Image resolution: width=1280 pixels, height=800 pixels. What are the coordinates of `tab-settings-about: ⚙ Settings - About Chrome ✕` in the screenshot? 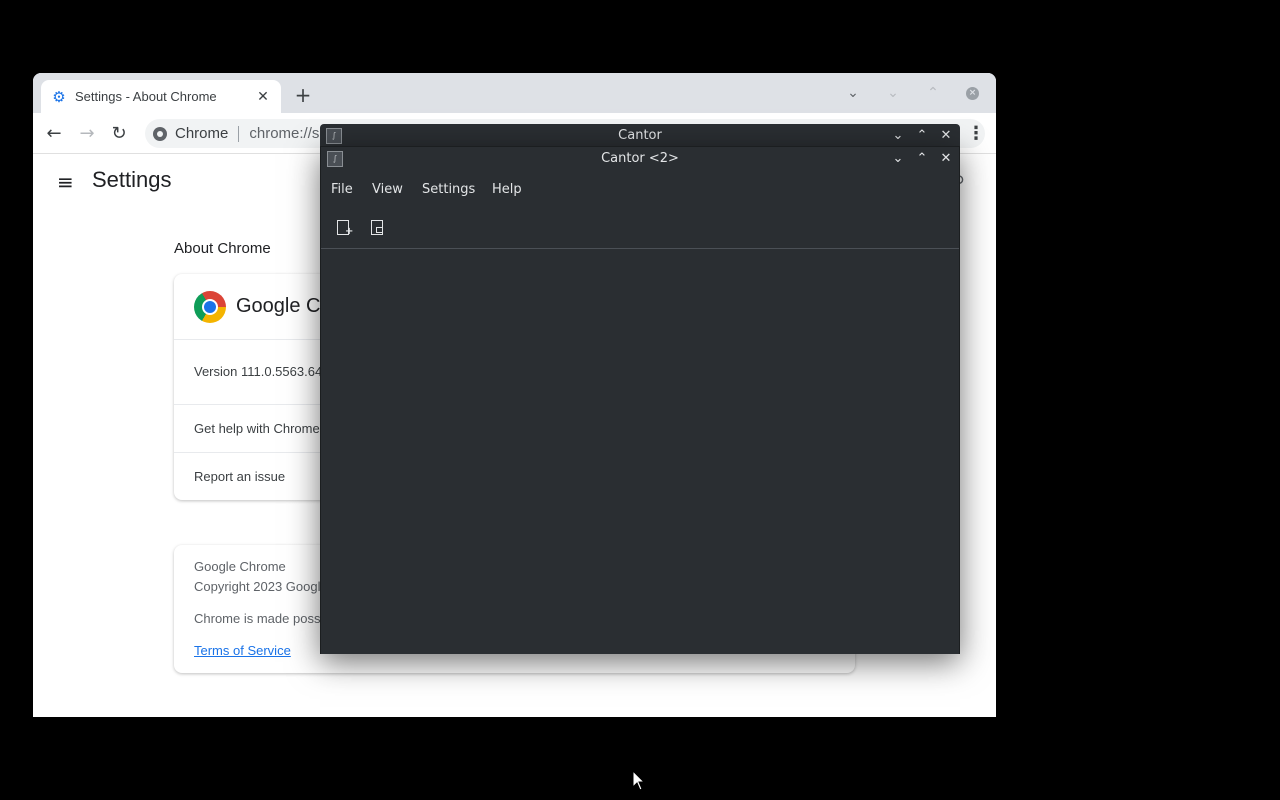 It's located at (161, 96).